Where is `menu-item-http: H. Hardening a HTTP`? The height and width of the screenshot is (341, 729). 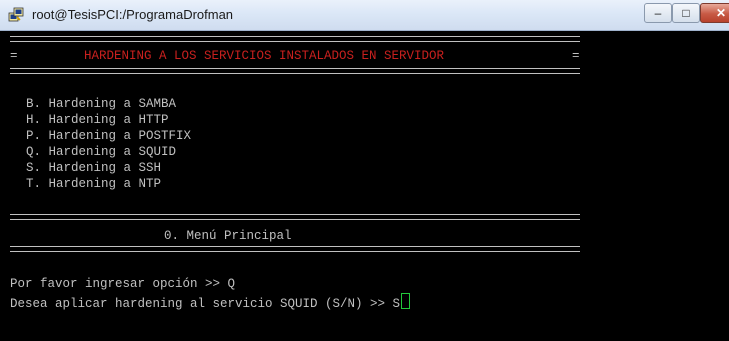 menu-item-http: H. Hardening a HTTP is located at coordinates (97, 120).